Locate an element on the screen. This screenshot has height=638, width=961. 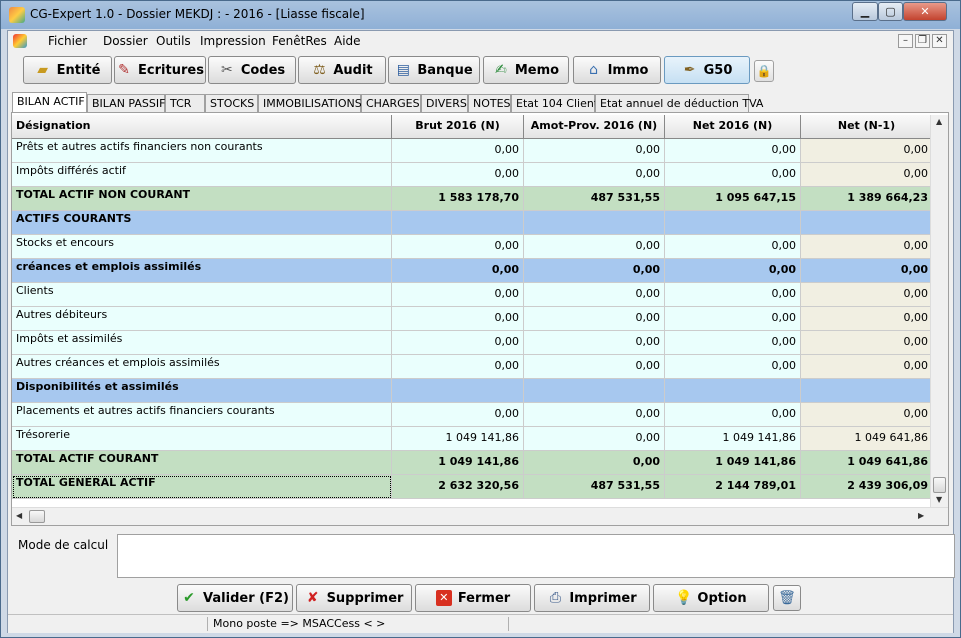
row-designation-cell: Trésorerie is located at coordinates (202, 439).